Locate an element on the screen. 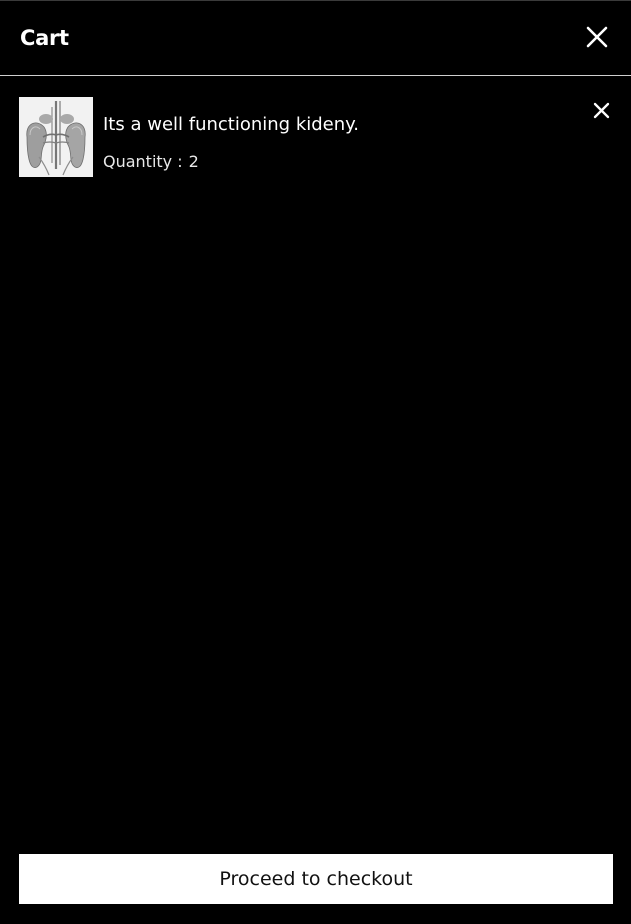 This screenshot has width=631, height=924. close-cart-button is located at coordinates (597, 37).